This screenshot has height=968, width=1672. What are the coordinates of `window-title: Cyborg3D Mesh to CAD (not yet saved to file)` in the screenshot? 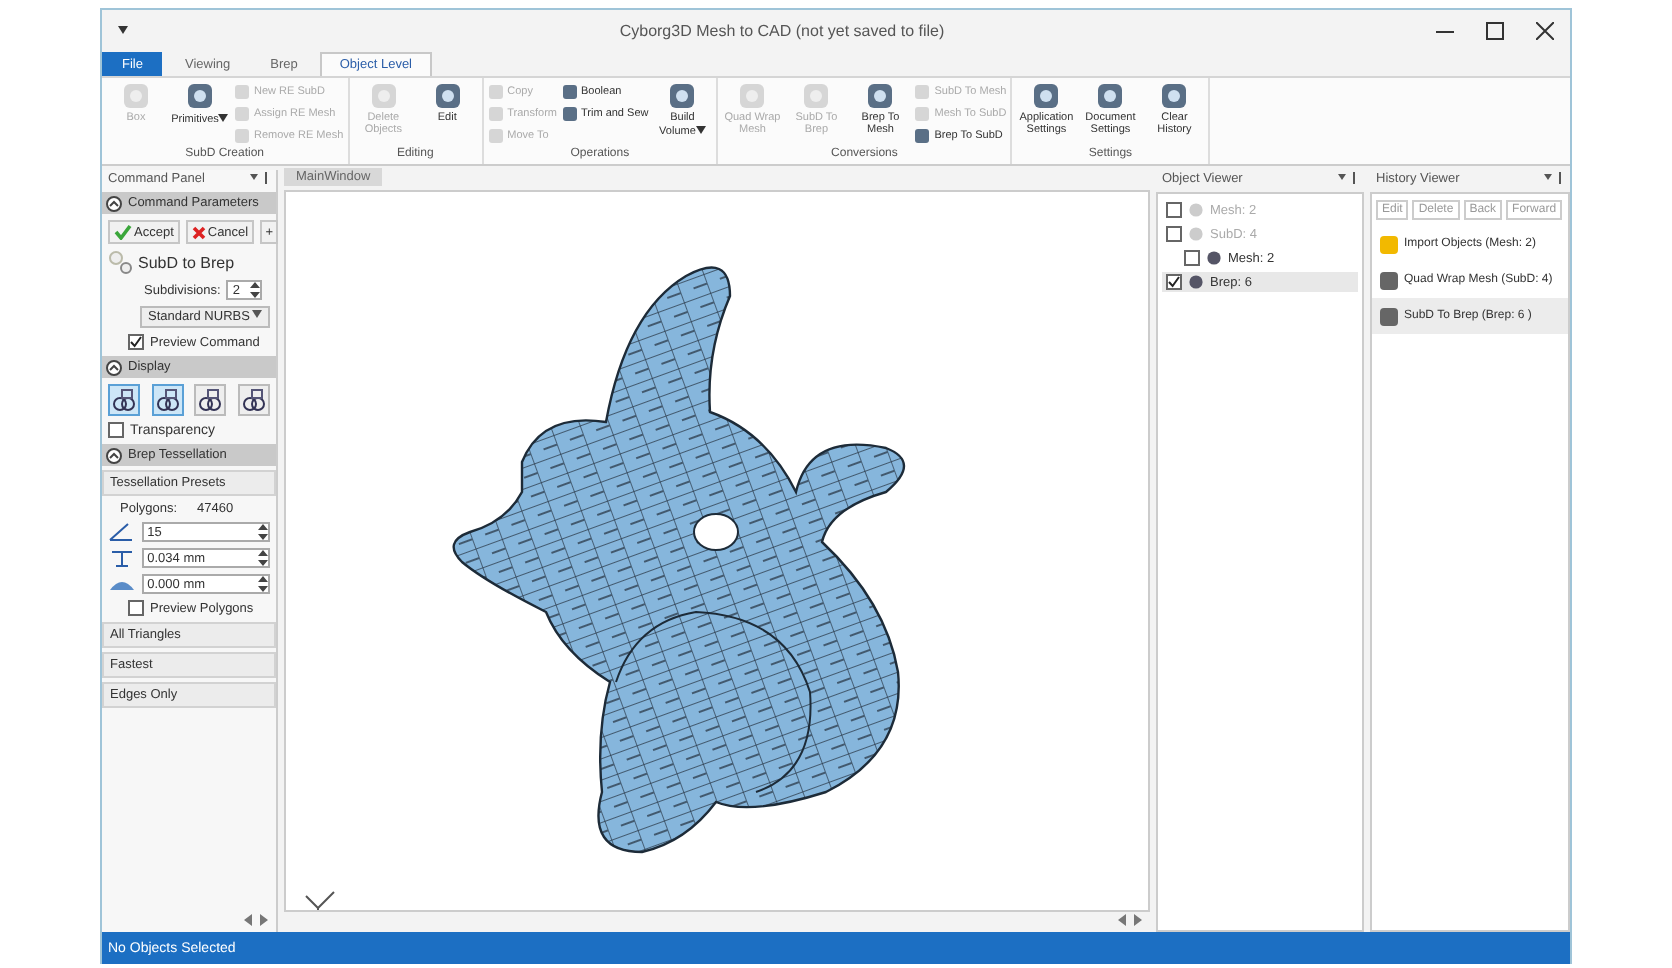 It's located at (782, 30).